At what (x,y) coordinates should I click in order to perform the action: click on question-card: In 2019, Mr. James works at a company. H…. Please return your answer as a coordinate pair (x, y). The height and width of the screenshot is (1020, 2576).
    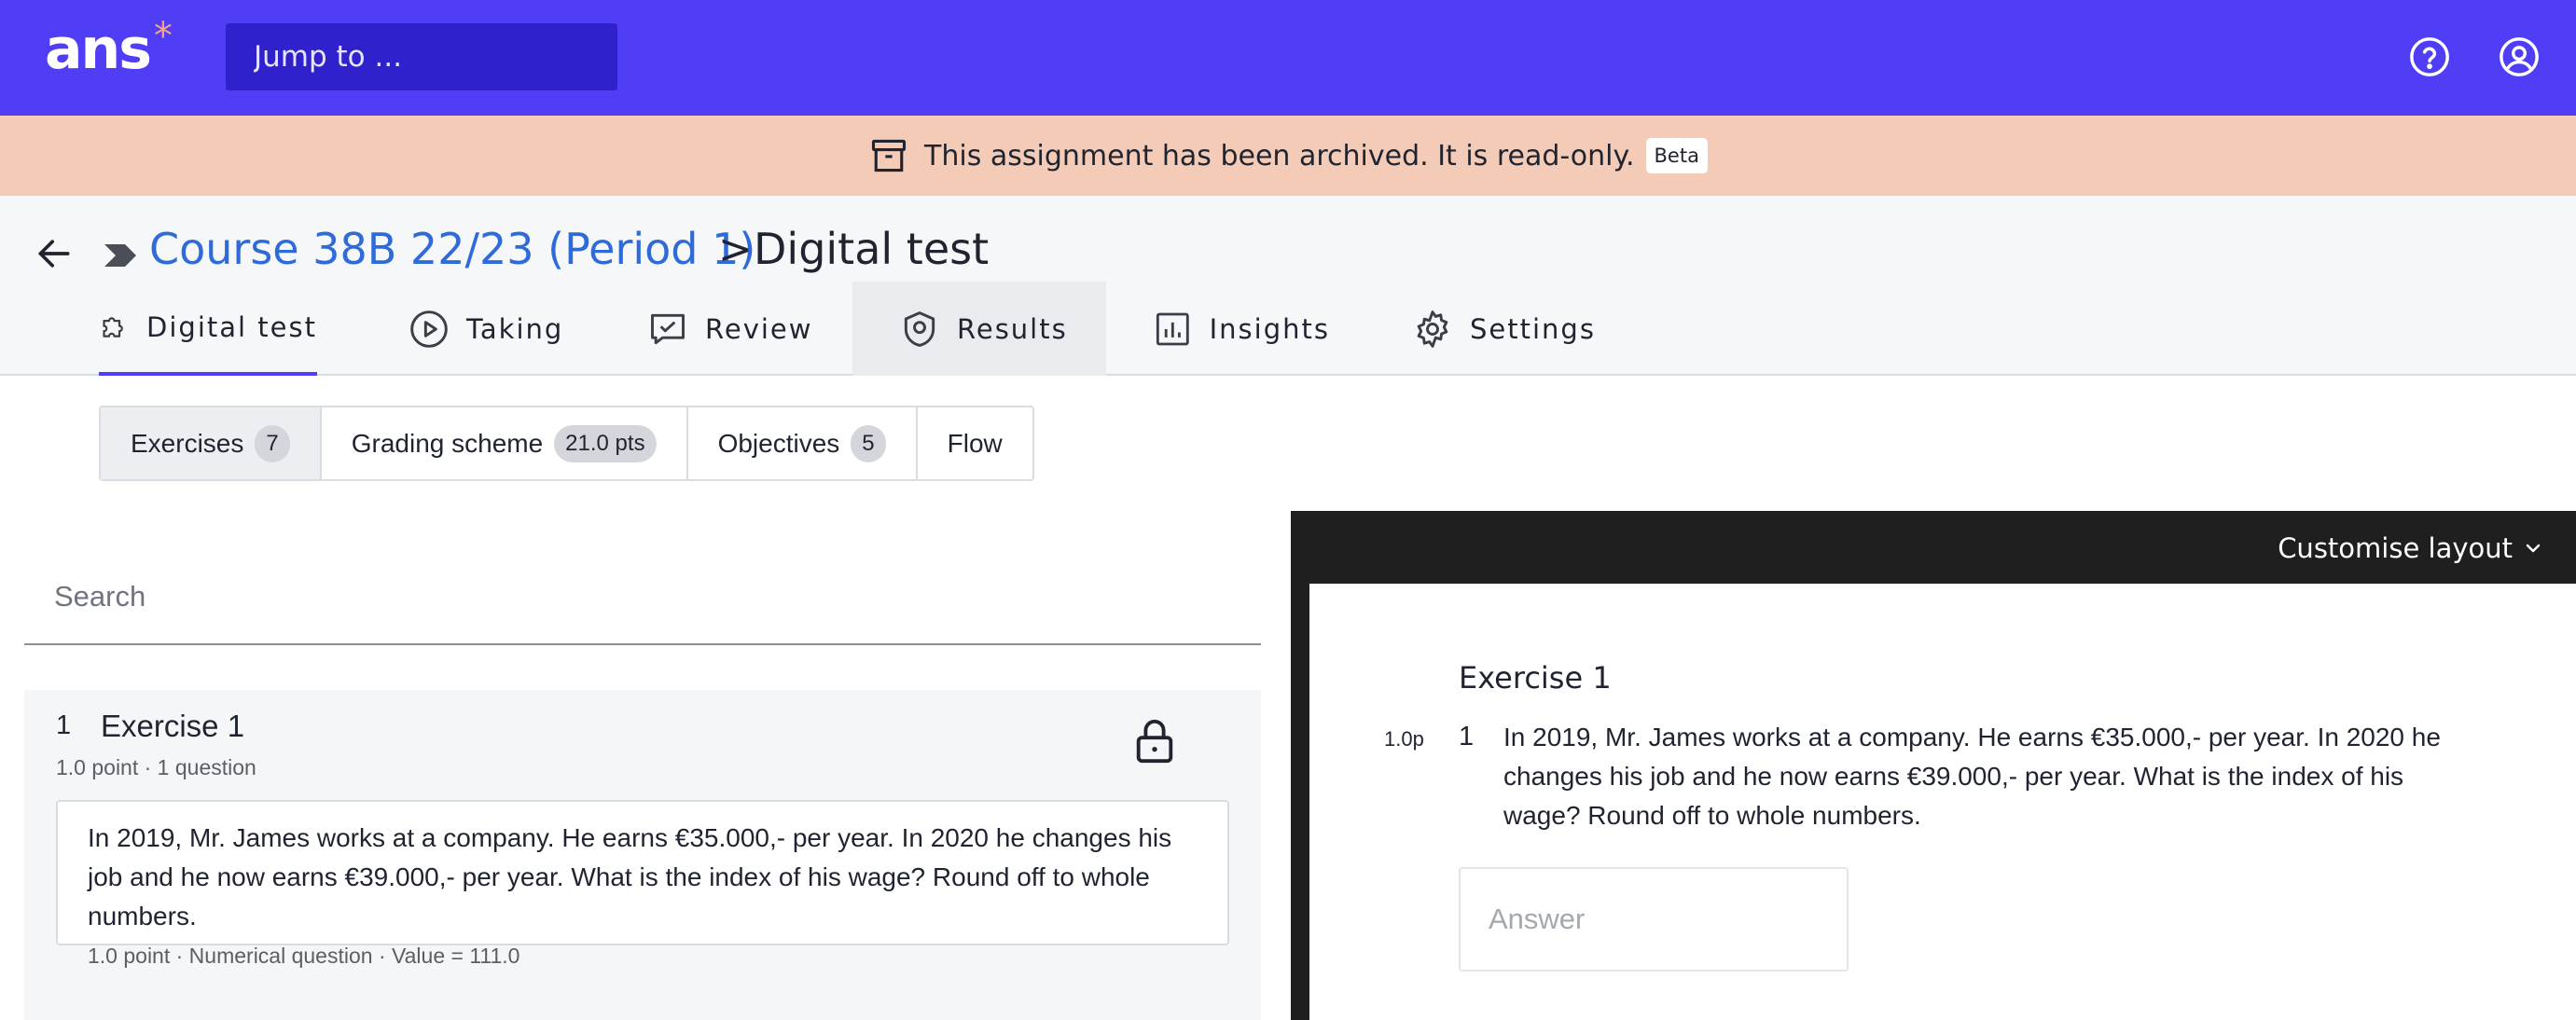
    Looking at the image, I should click on (642, 884).